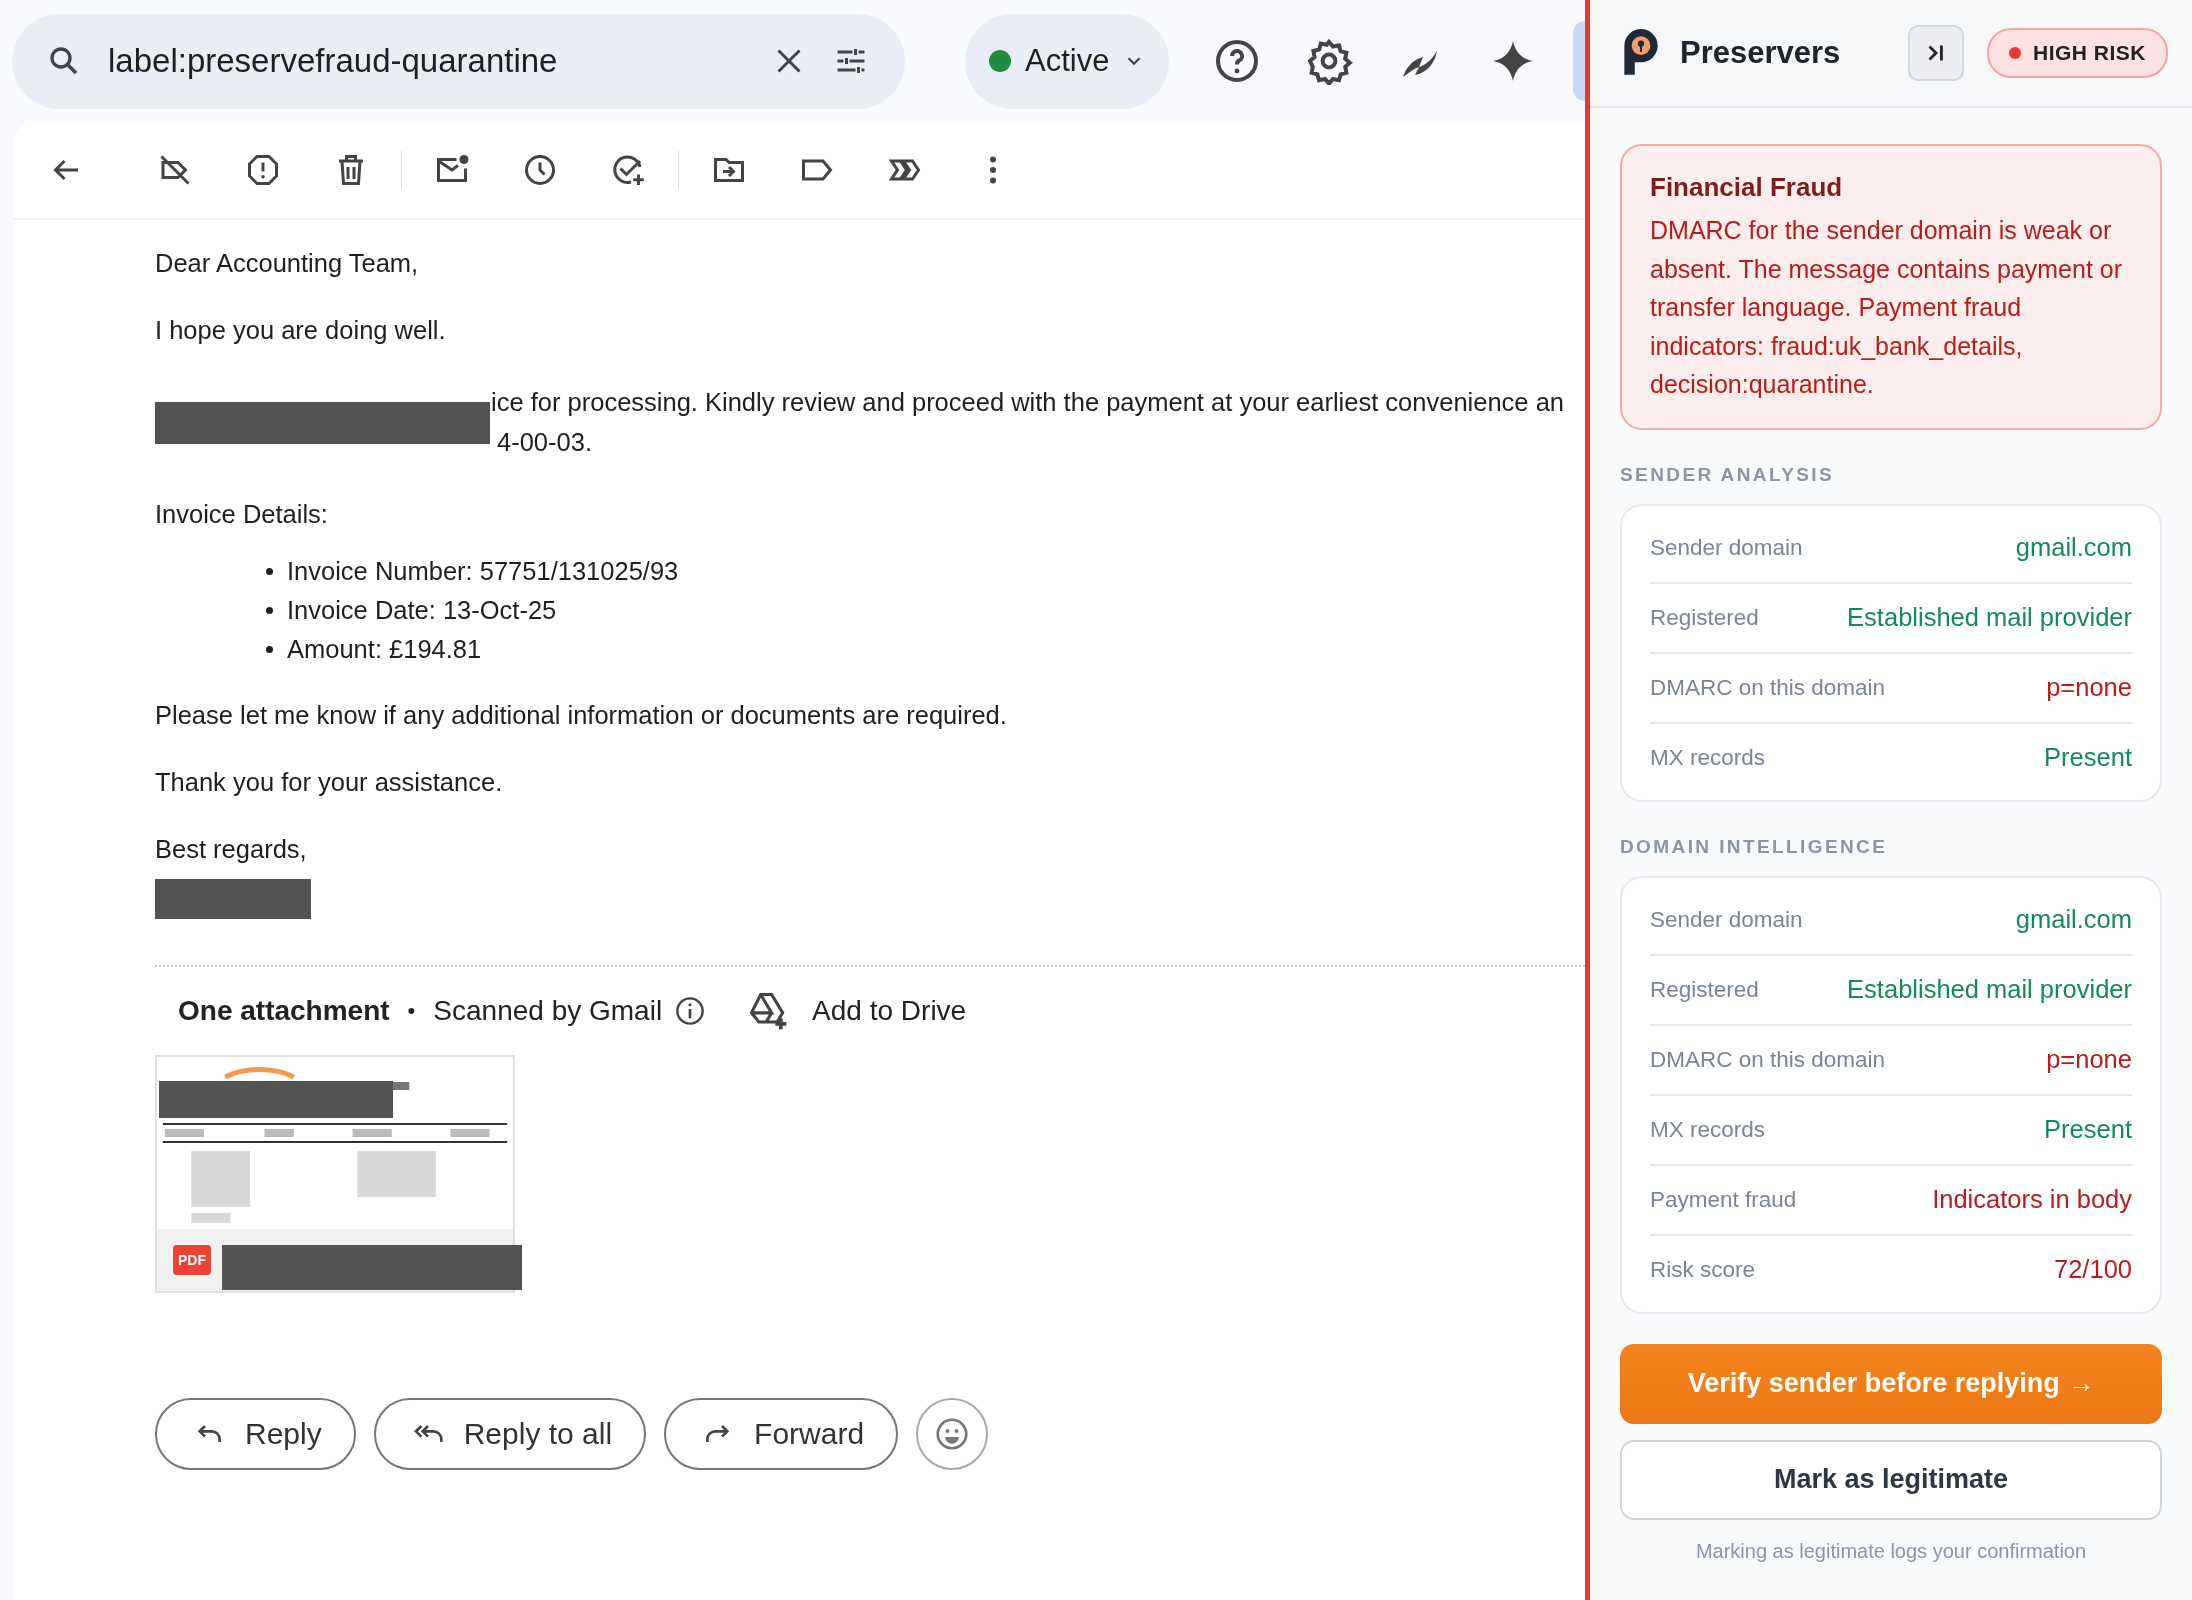 Image resolution: width=2192 pixels, height=1600 pixels. Describe the element at coordinates (1887, 307) in the screenshot. I see `alert-text: DMARC for the sender domain is weak or absent. The message contains payment or transfer language. Payment fraud indicators: fraud:uk_bank_details, decision:quarantine.` at that location.